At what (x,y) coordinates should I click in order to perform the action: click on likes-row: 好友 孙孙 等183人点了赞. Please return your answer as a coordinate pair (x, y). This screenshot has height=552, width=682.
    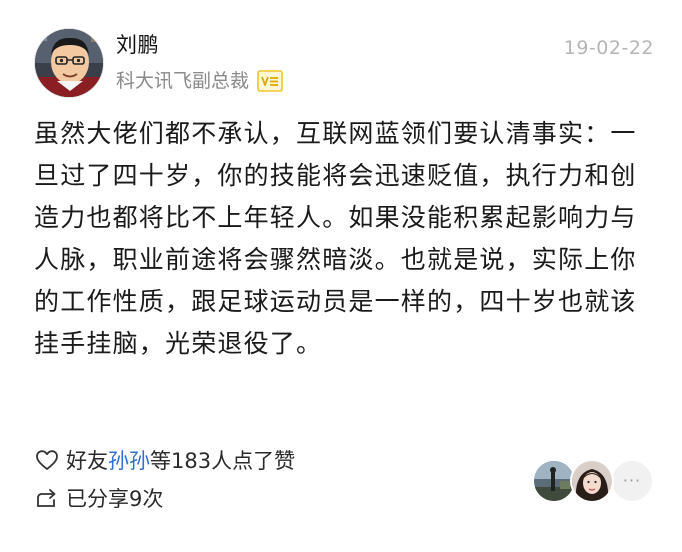
    Looking at the image, I should click on (164, 460).